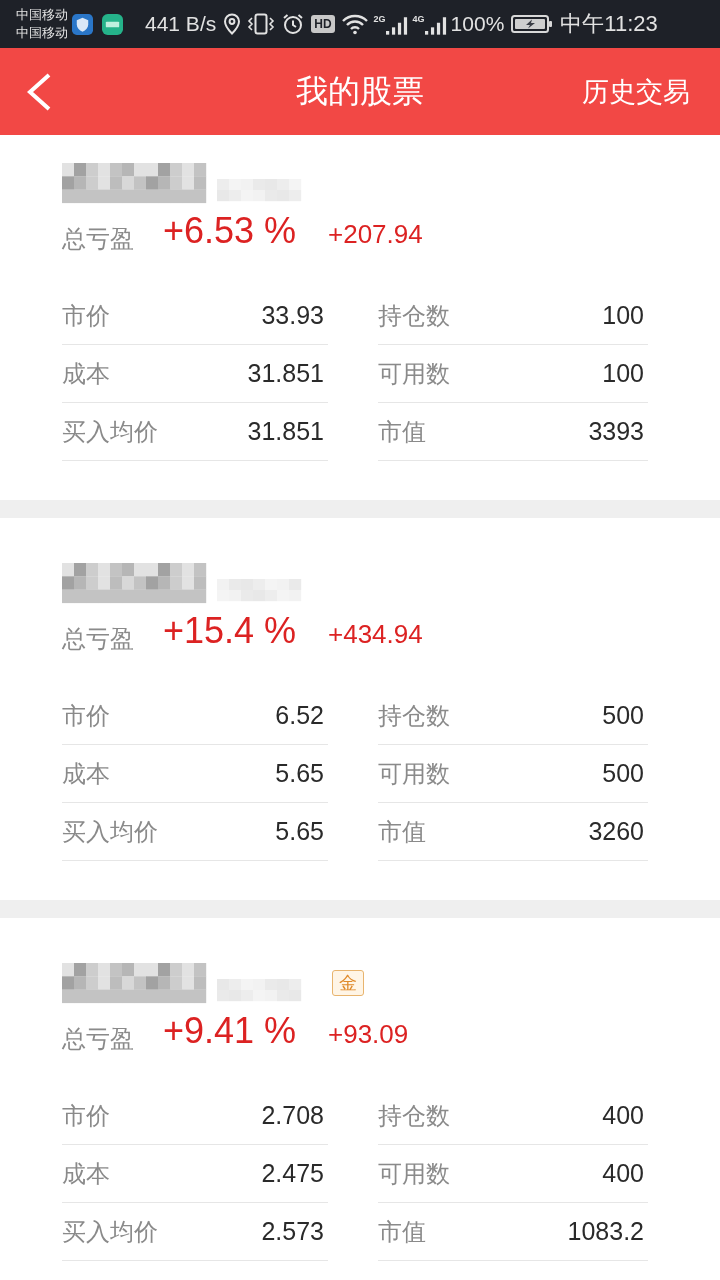 This screenshot has height=1280, width=720. What do you see at coordinates (181, 24) in the screenshot?
I see `net-speed: 441 B/s` at bounding box center [181, 24].